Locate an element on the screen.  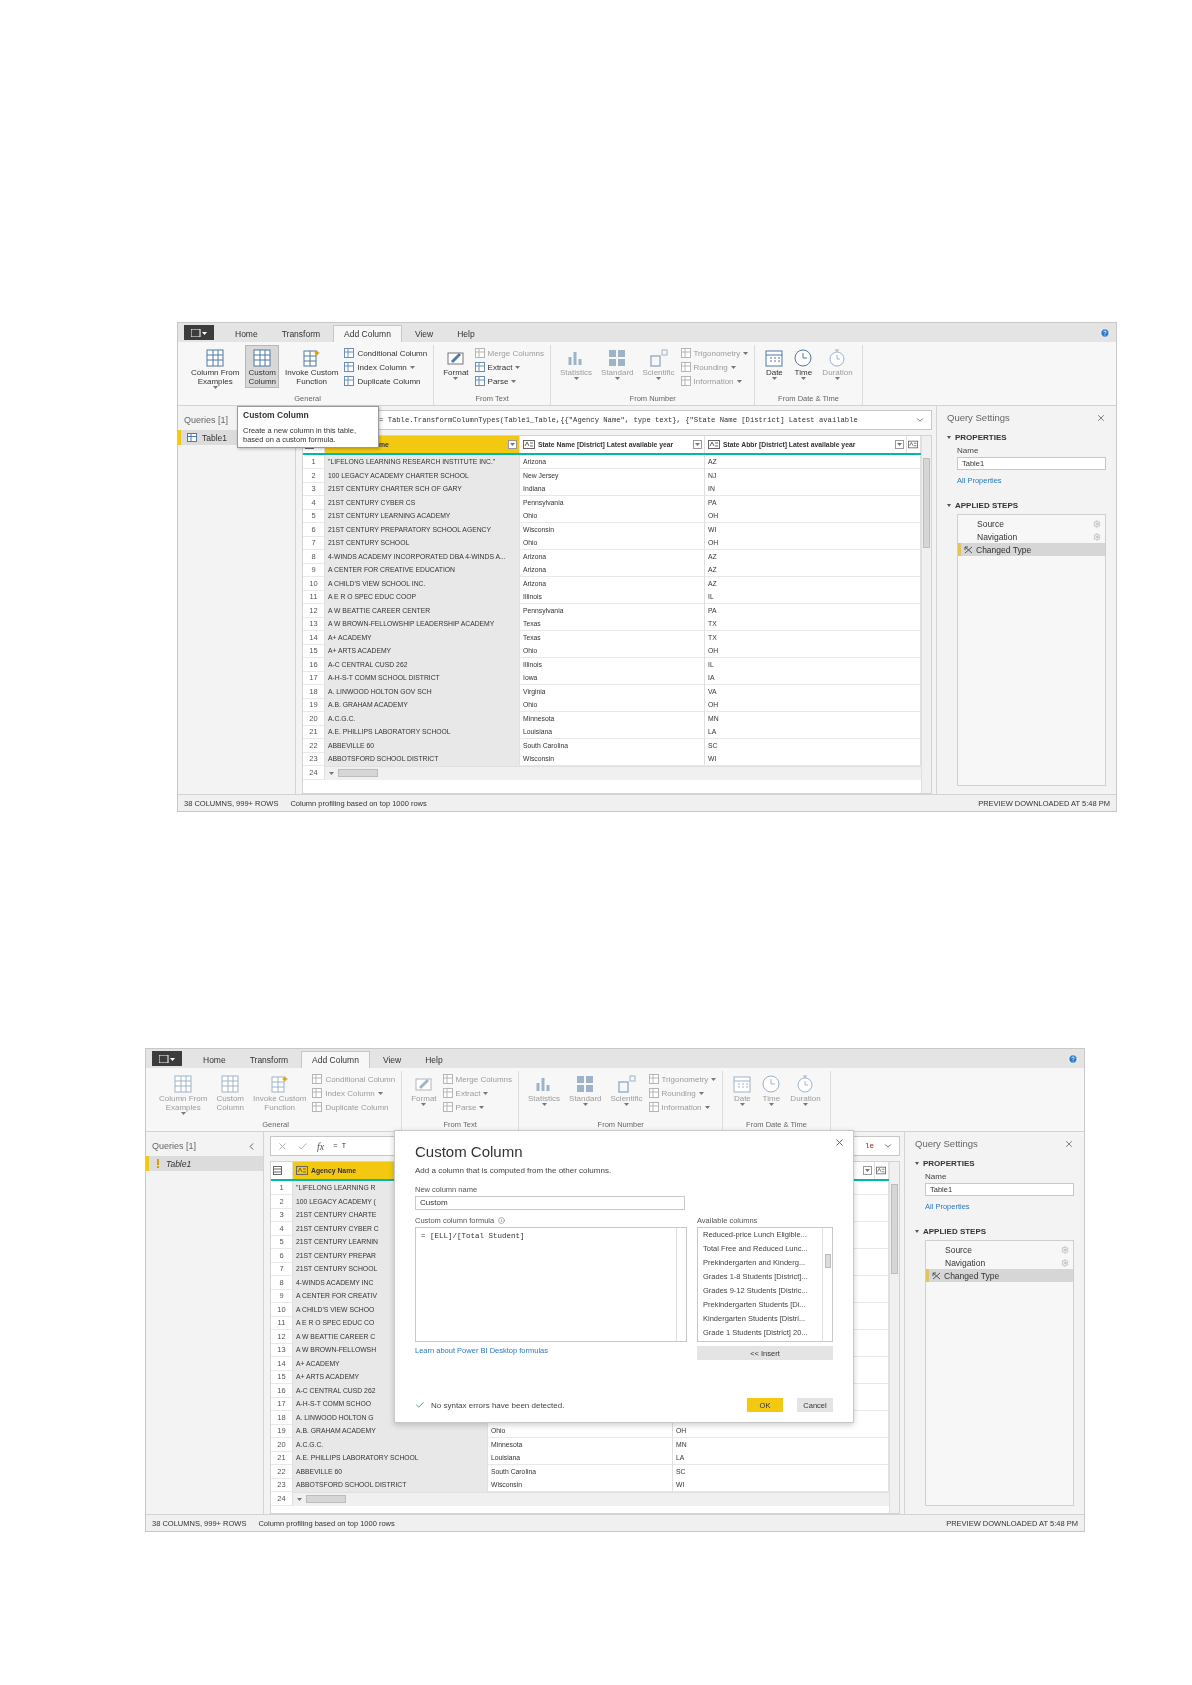
dialog-title: Custom Column is located at coordinates (469, 1151).